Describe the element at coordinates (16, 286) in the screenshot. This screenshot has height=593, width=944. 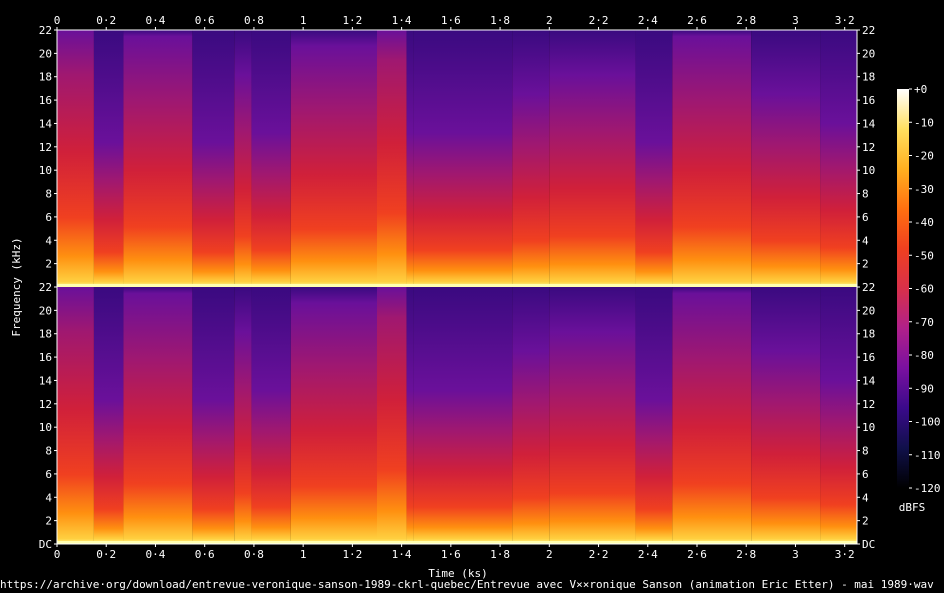
I see `y-axis-label: Frequency (kHz)` at that location.